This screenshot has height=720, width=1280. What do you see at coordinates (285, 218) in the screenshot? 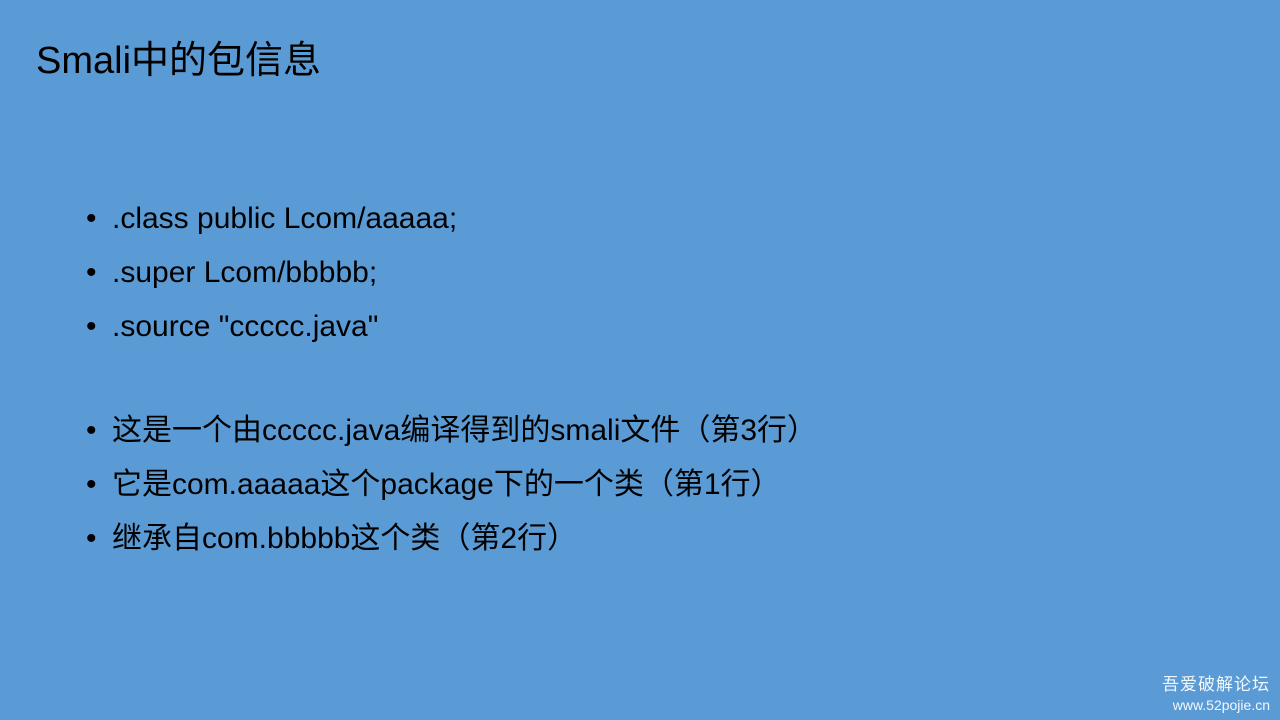
I see `bullet-text: .class public Lcom/aaaaa;` at bounding box center [285, 218].